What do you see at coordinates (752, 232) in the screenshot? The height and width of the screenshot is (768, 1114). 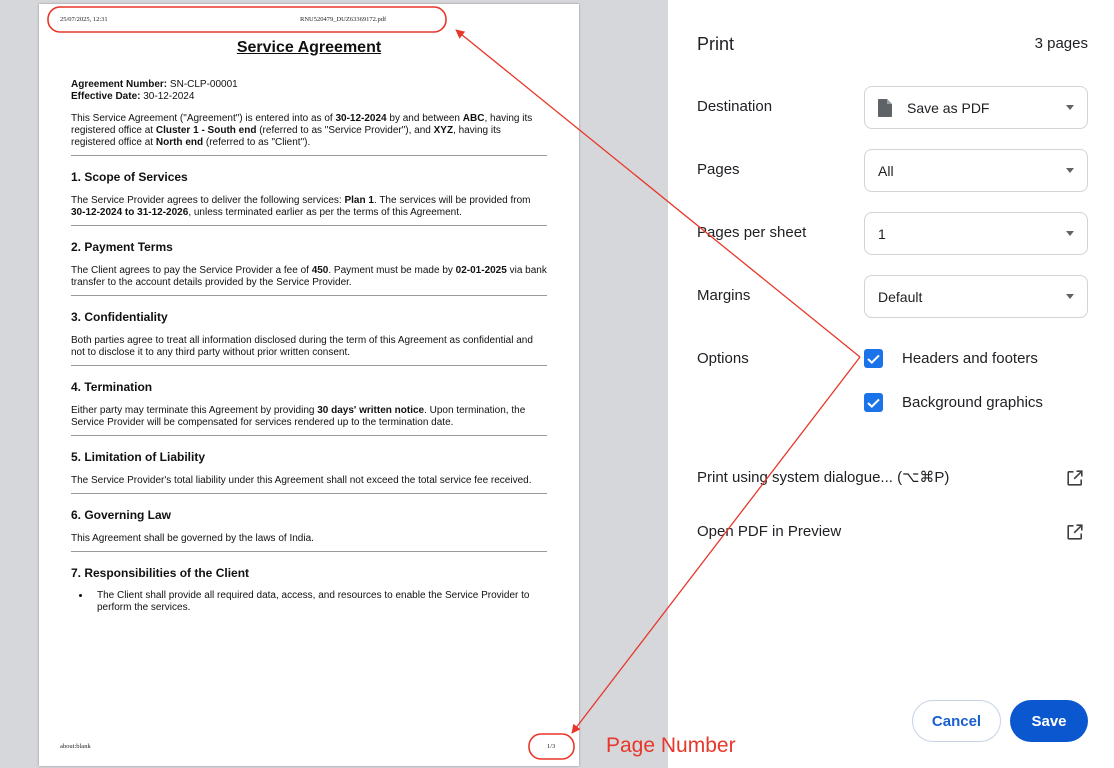 I see `pages-per-sheet-label: Pages per sheet` at bounding box center [752, 232].